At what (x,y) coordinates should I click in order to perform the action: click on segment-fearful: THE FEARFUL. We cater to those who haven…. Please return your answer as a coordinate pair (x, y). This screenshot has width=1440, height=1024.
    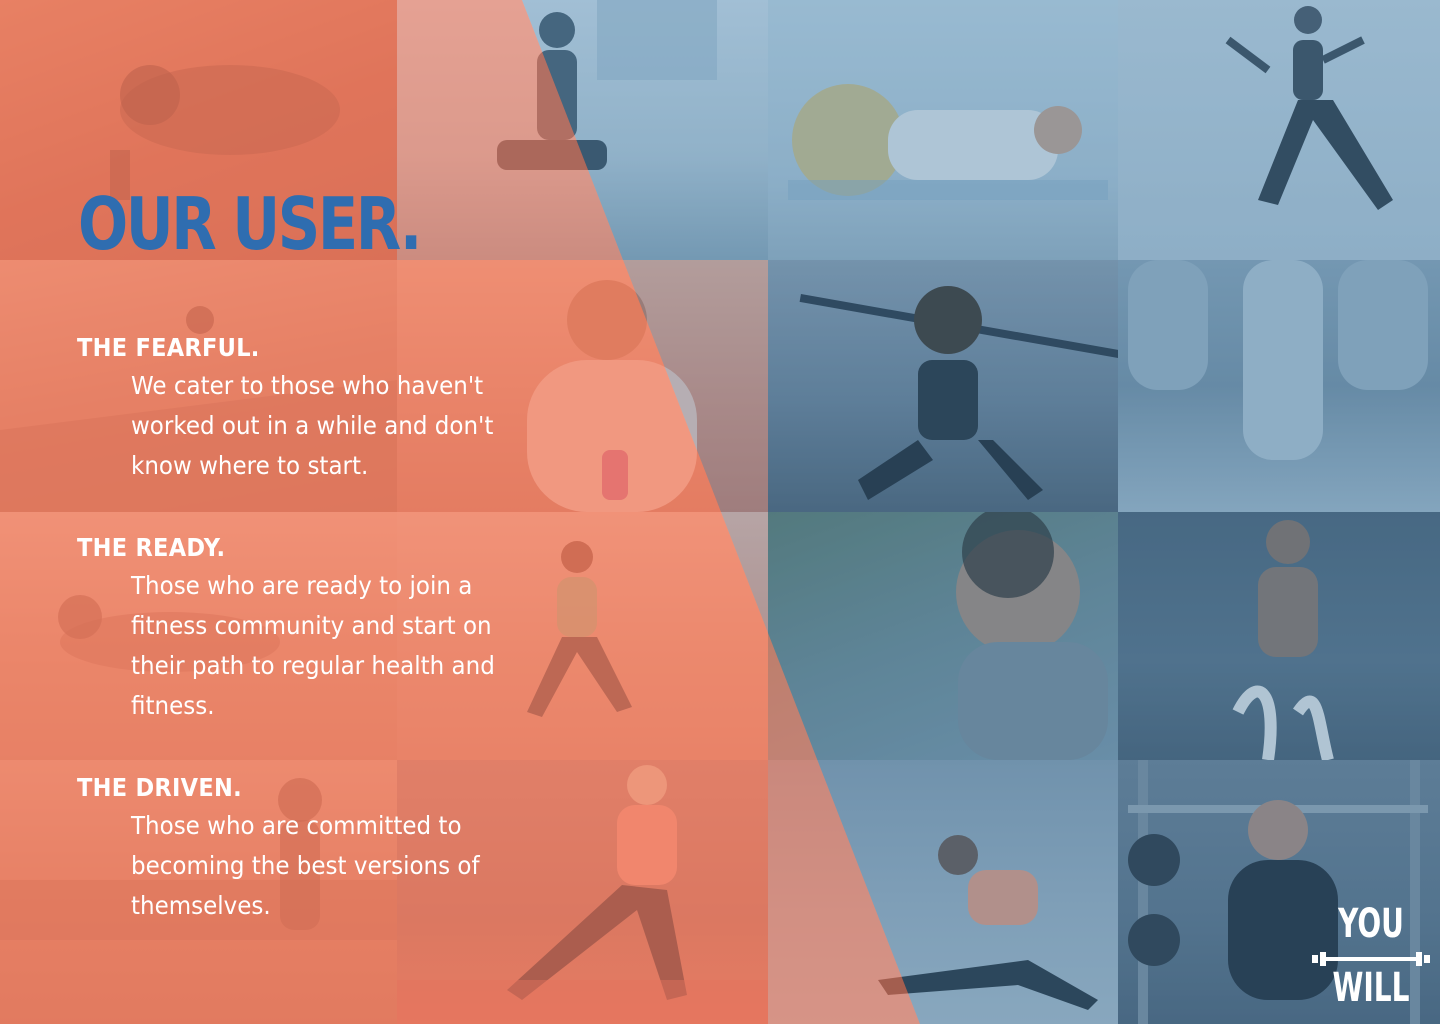
    Looking at the image, I should click on (357, 409).